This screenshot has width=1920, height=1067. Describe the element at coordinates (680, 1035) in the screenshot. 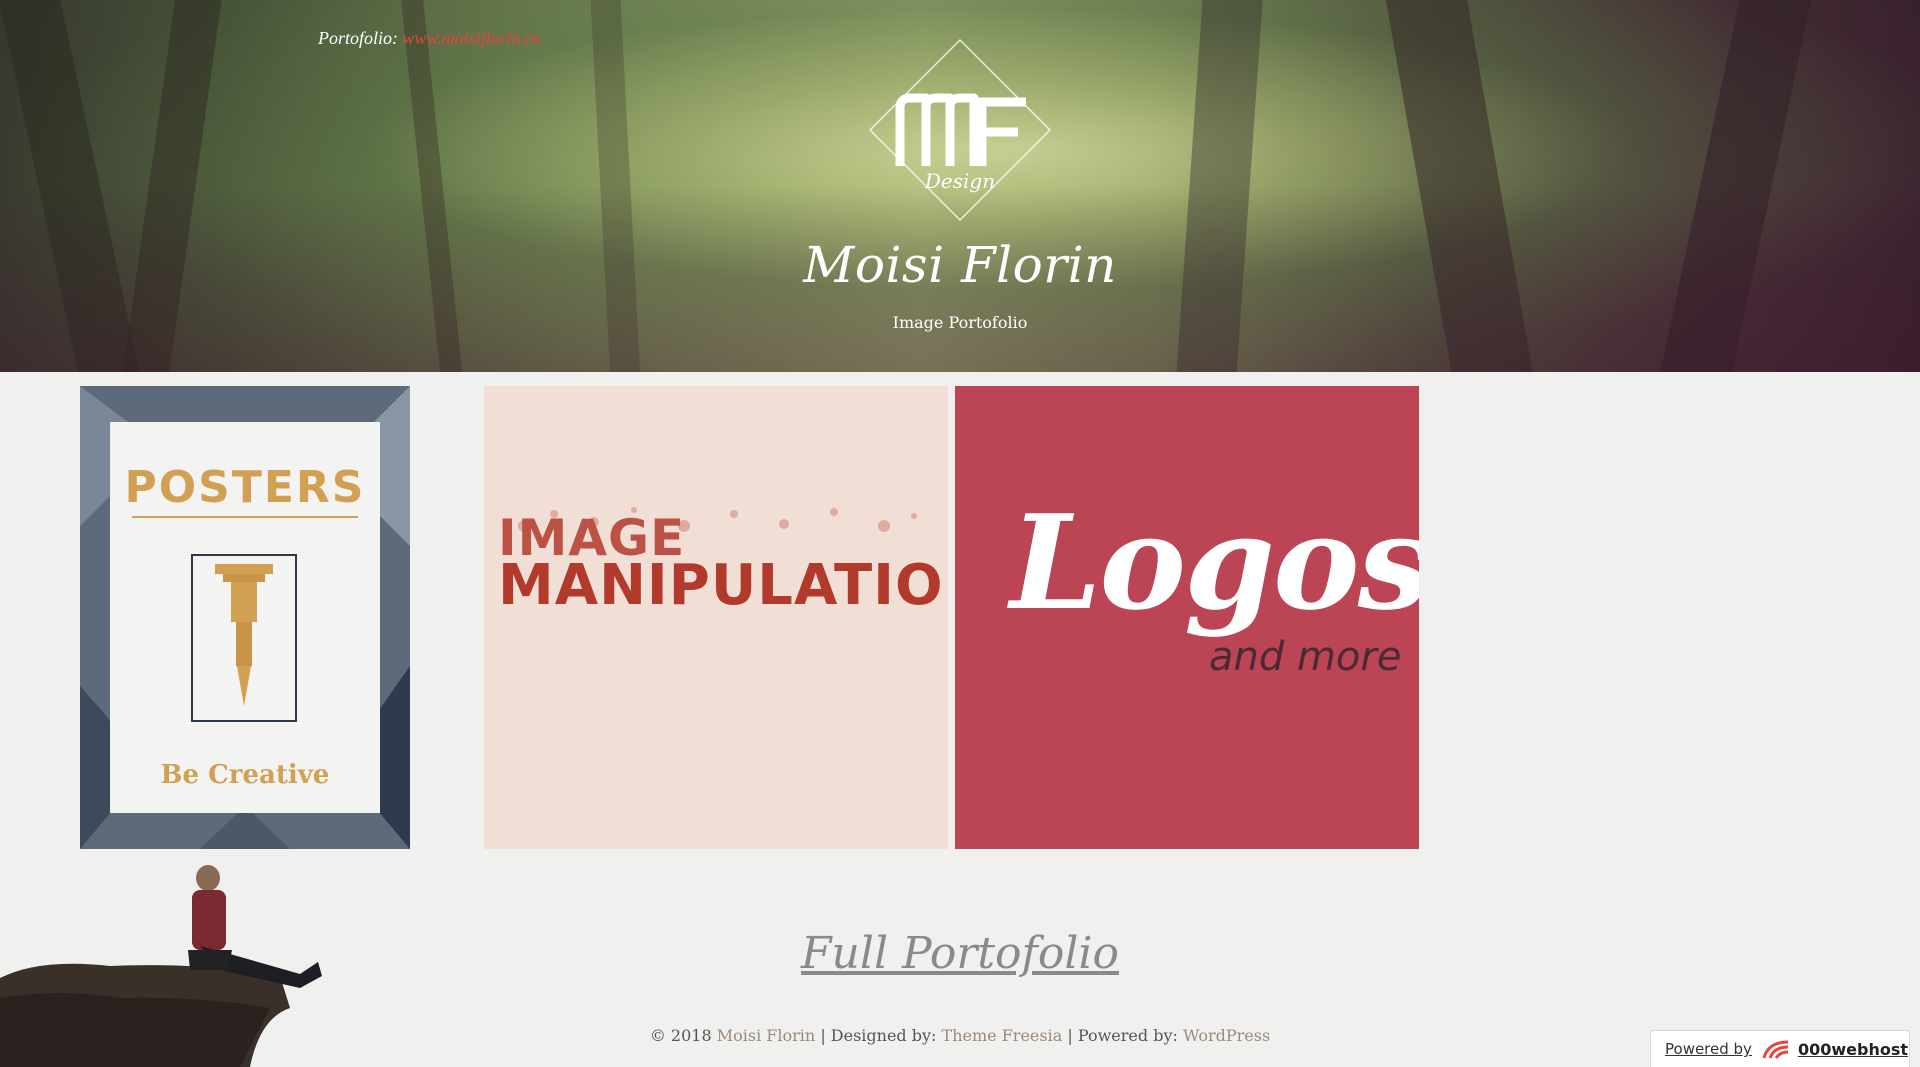

I see `copyright: © 2018` at that location.